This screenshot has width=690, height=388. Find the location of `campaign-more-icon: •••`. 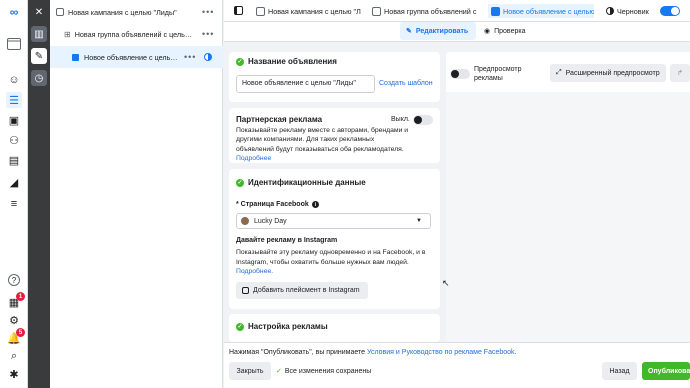

campaign-more-icon: ••• is located at coordinates (208, 12).